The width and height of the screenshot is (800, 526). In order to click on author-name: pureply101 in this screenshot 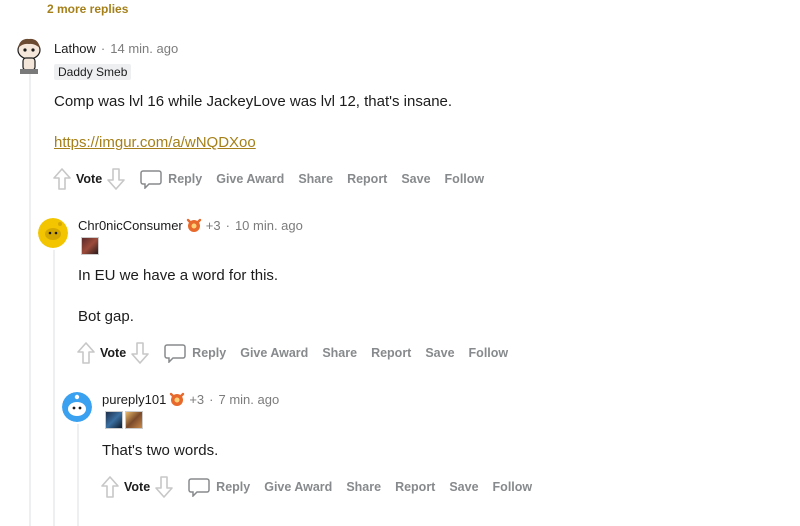, I will do `click(134, 399)`.